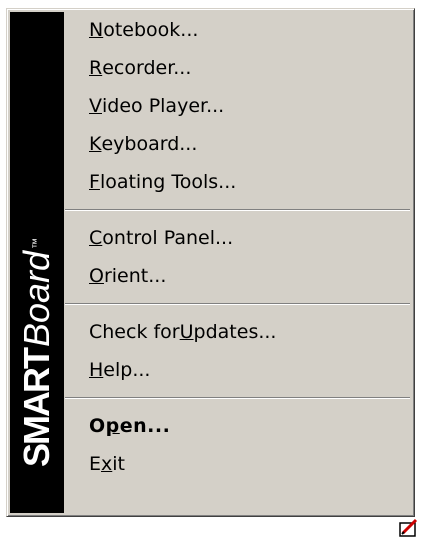 This screenshot has height=542, width=422. I want to click on menu-item-exit: Ex it, so click(238, 464).